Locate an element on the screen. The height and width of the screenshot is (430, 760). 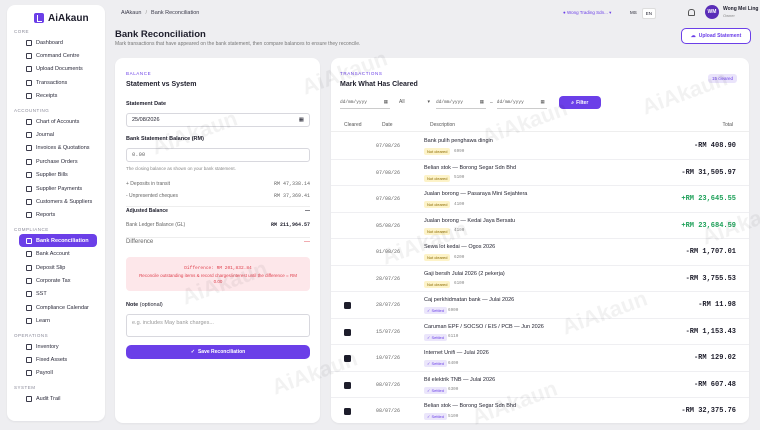
brand-name: AiAkaun is located at coordinates (68, 18).